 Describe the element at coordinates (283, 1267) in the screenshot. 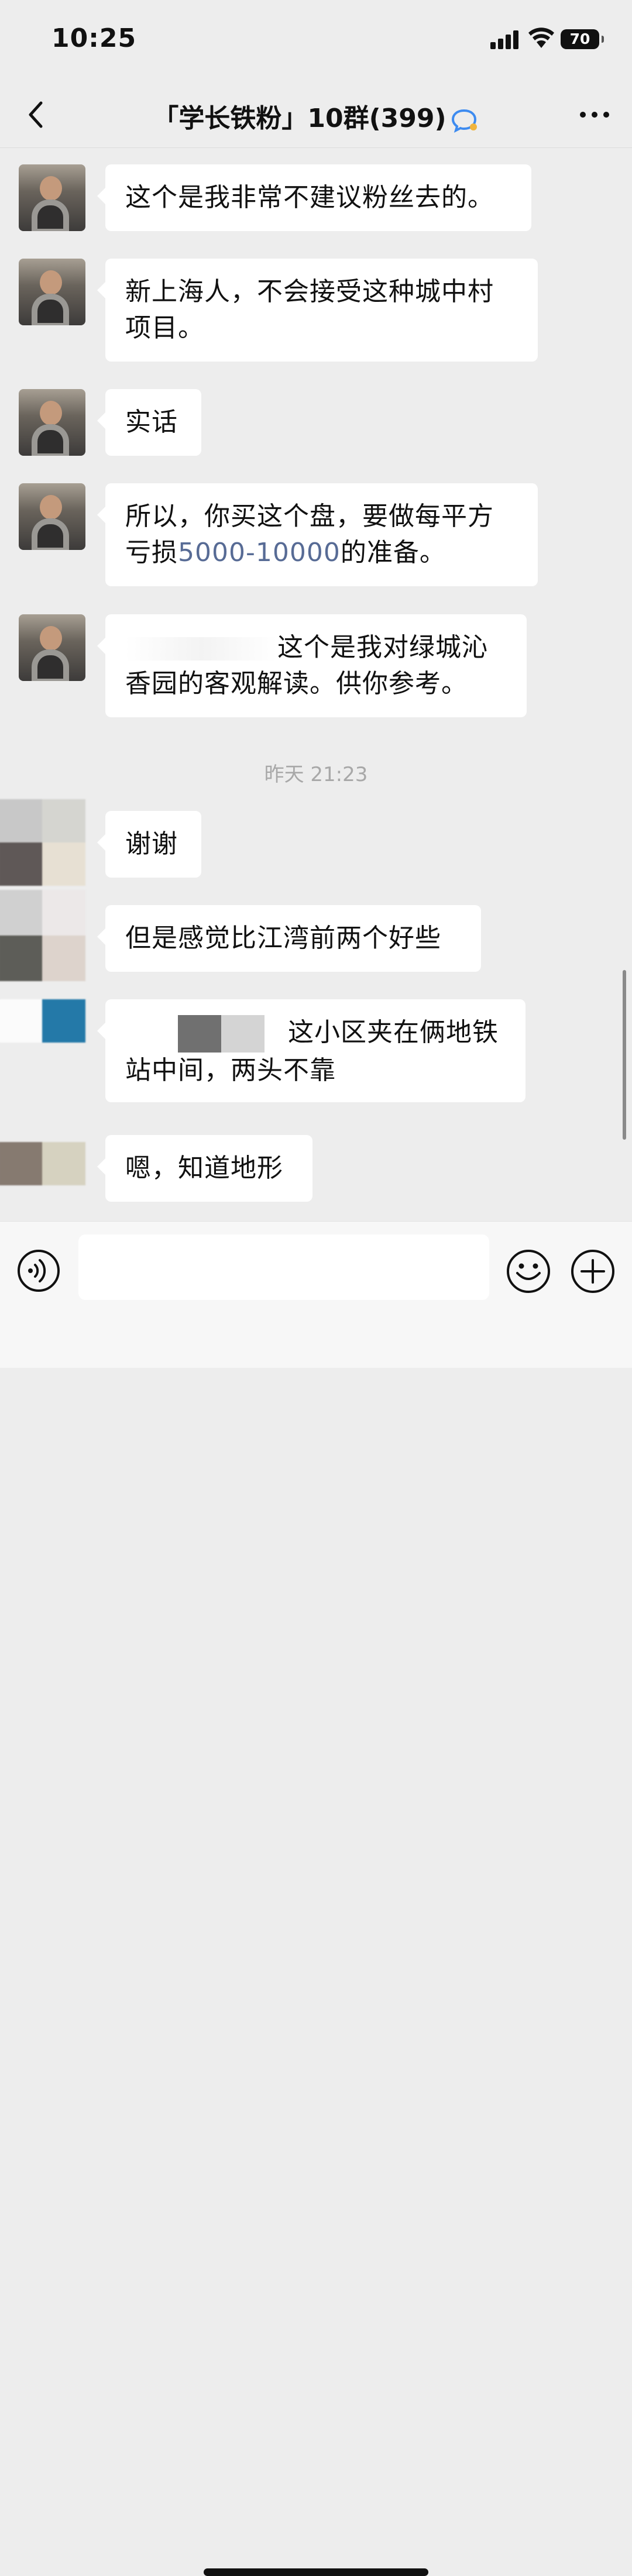

I see `message-input` at that location.